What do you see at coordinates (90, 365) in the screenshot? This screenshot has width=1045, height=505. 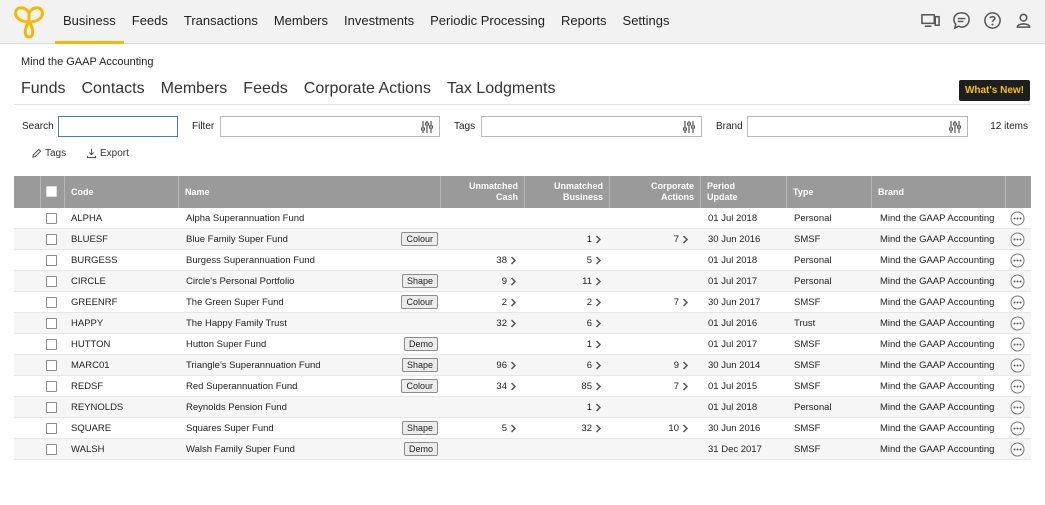 I see `row-code: MARC01` at bounding box center [90, 365].